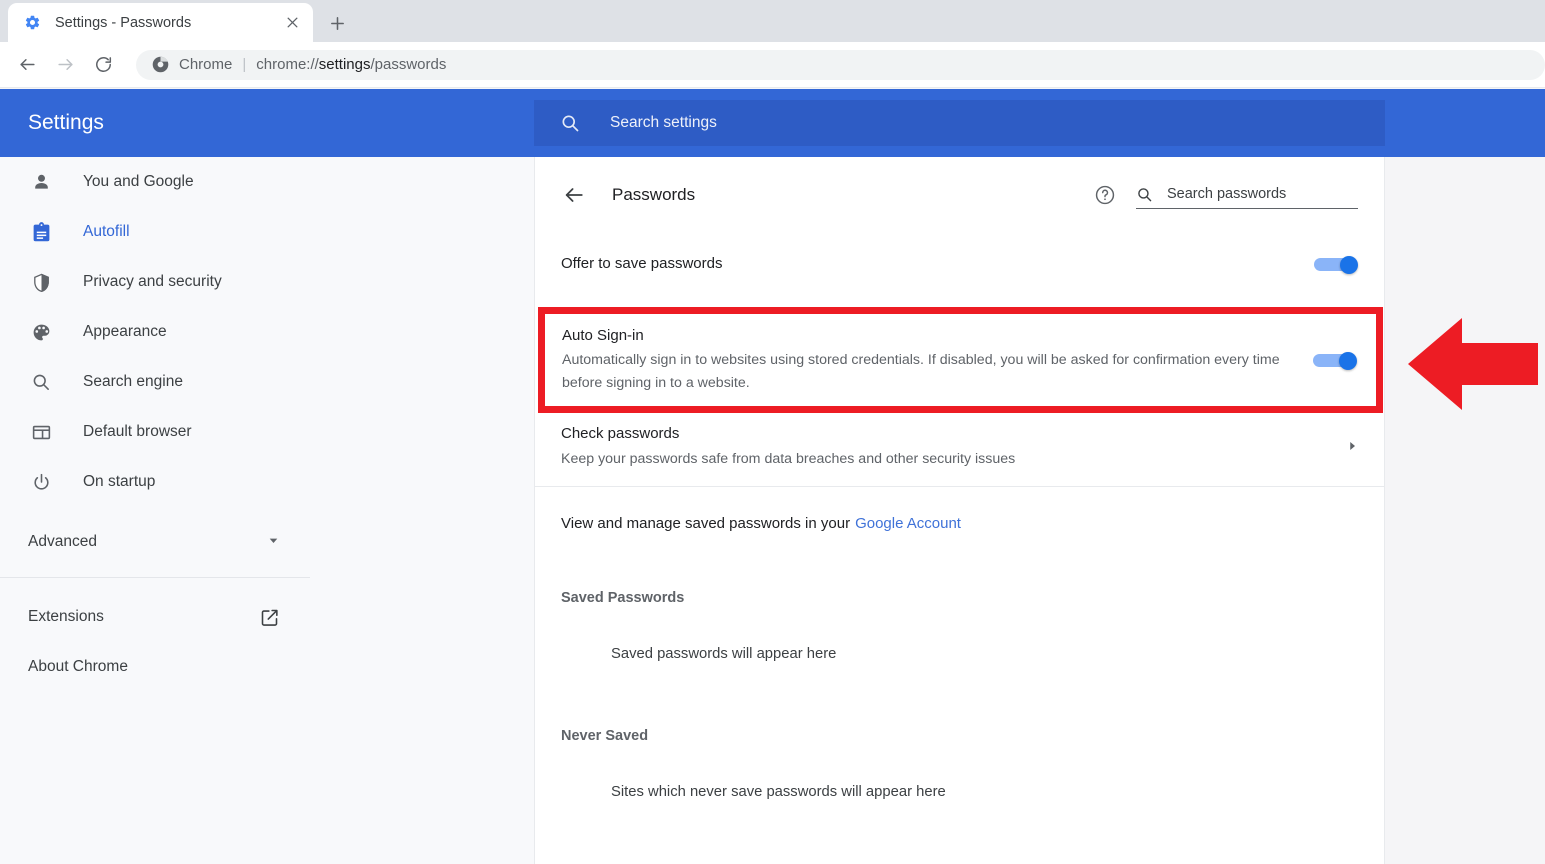 The image size is (1545, 864). Describe the element at coordinates (1352, 447) in the screenshot. I see `chevron-right-icon` at that location.